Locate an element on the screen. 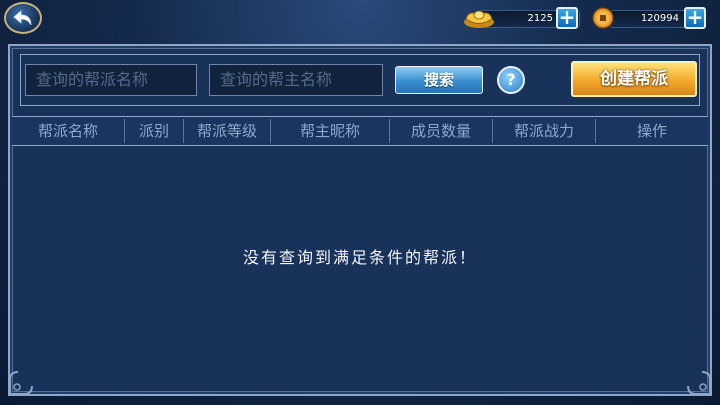 The image size is (720, 405). search-bar: 查询的帮派名称 查询的帮主名称 搜索 ? 创建帮派 is located at coordinates (360, 80).